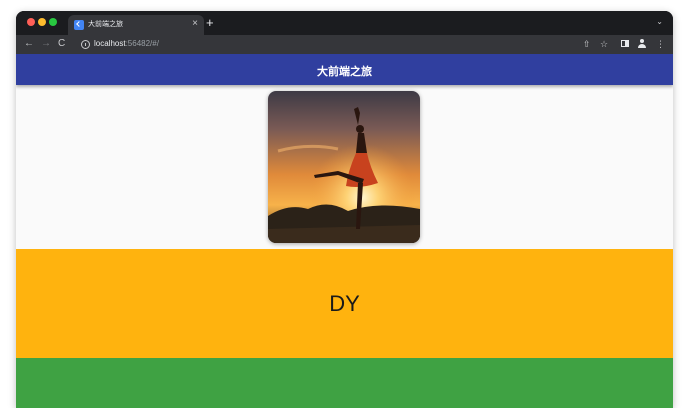 The width and height of the screenshot is (688, 408). What do you see at coordinates (344, 23) in the screenshot?
I see `tab-strip: 大前端之旅 × + ⌄` at bounding box center [344, 23].